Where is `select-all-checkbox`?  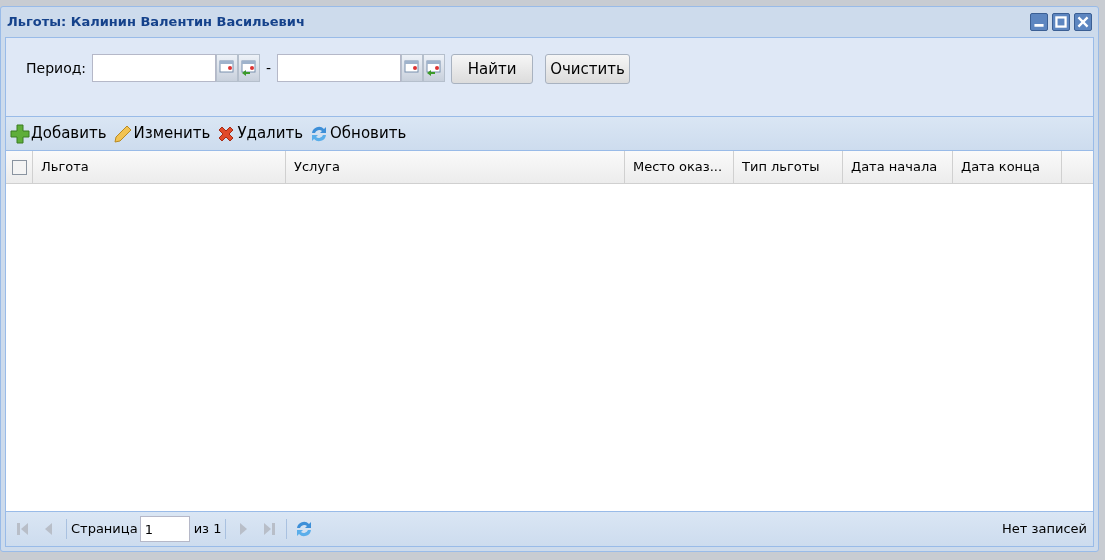
select-all-checkbox is located at coordinates (19, 167).